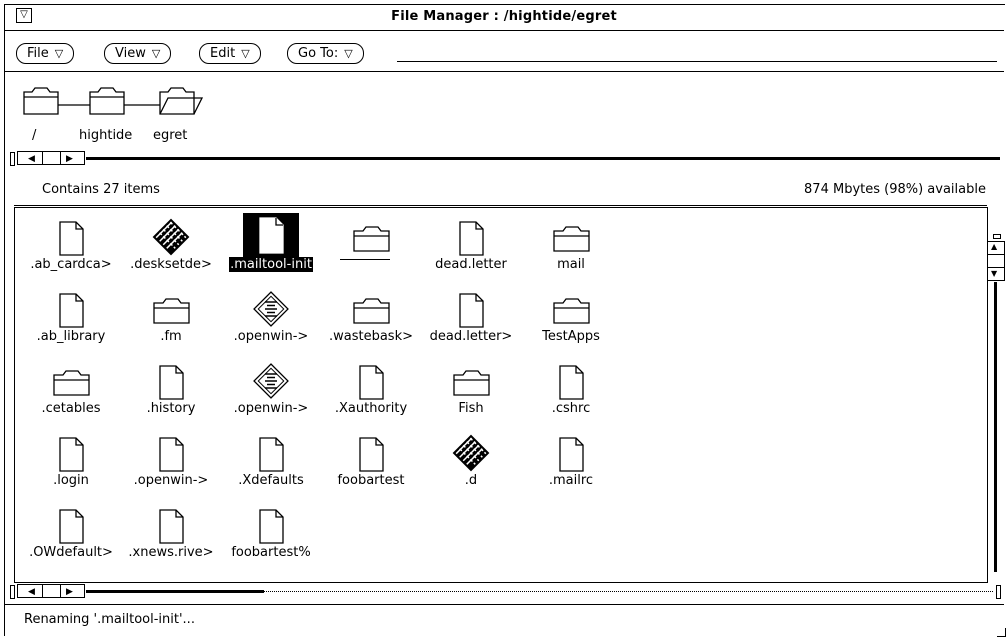  Describe the element at coordinates (223, 53) in the screenshot. I see `edit-menu-label: Edit` at that location.